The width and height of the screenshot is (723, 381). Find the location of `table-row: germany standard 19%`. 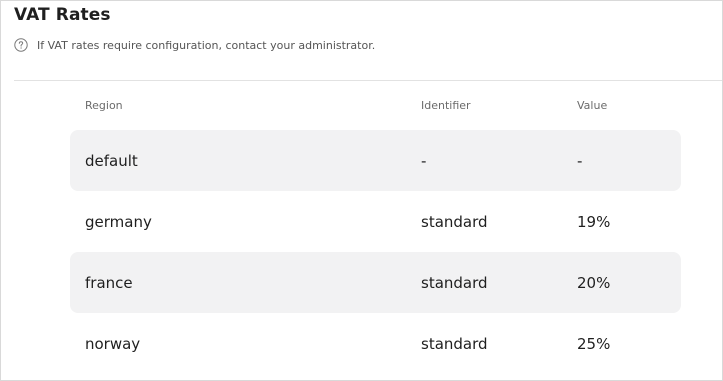

table-row: germany standard 19% is located at coordinates (375, 221).